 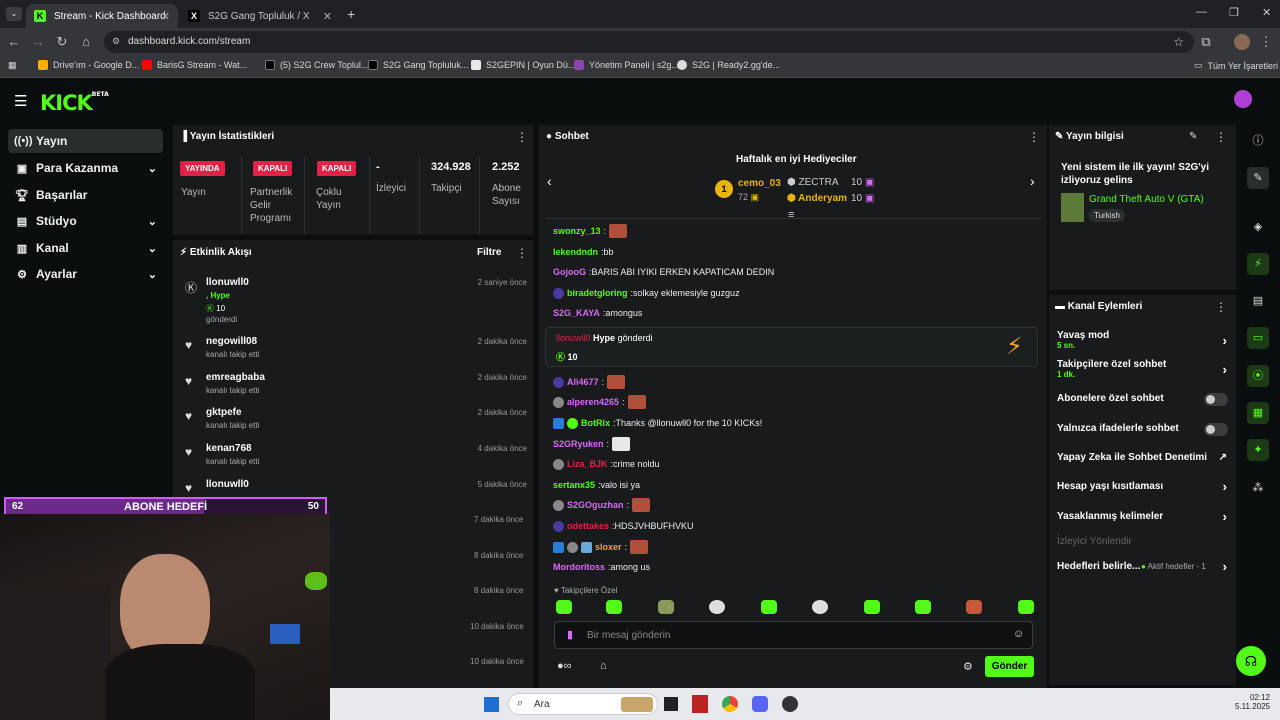 What do you see at coordinates (1142, 369) in the screenshot?
I see `action-followers-only: Takipçilere özel sohbet 1 dk. ›` at bounding box center [1142, 369].